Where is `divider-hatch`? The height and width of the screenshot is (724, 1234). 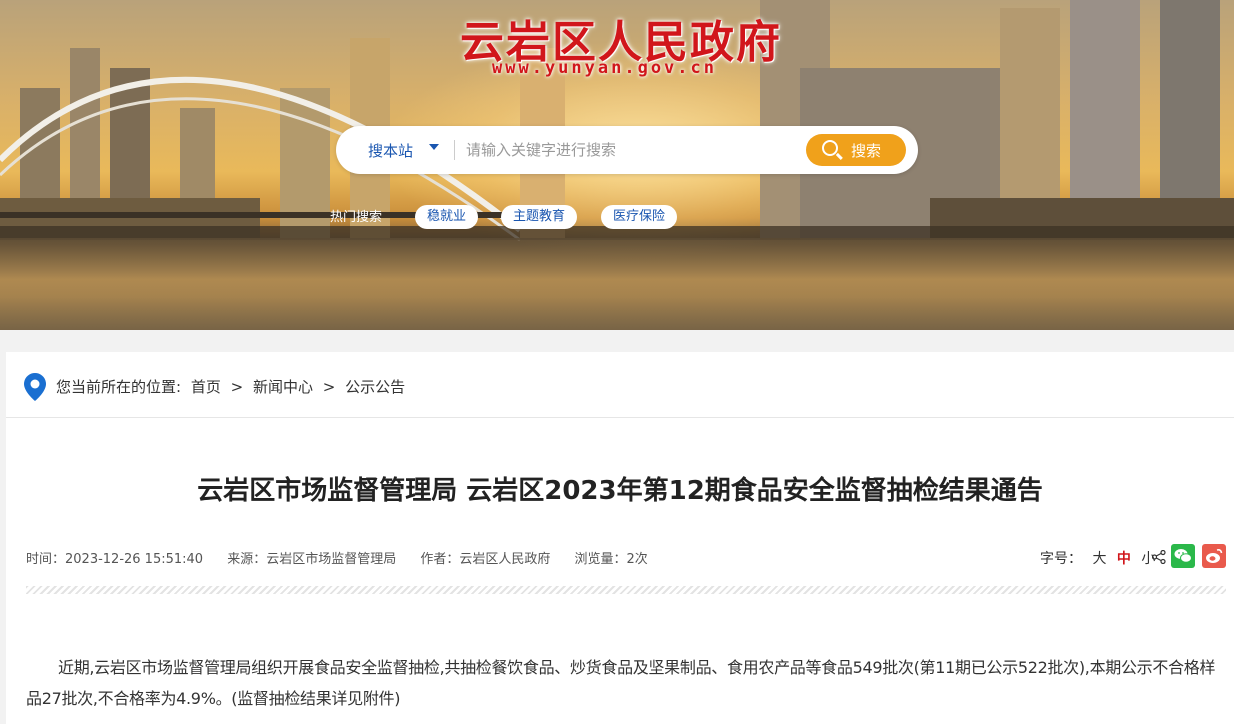 divider-hatch is located at coordinates (626, 590).